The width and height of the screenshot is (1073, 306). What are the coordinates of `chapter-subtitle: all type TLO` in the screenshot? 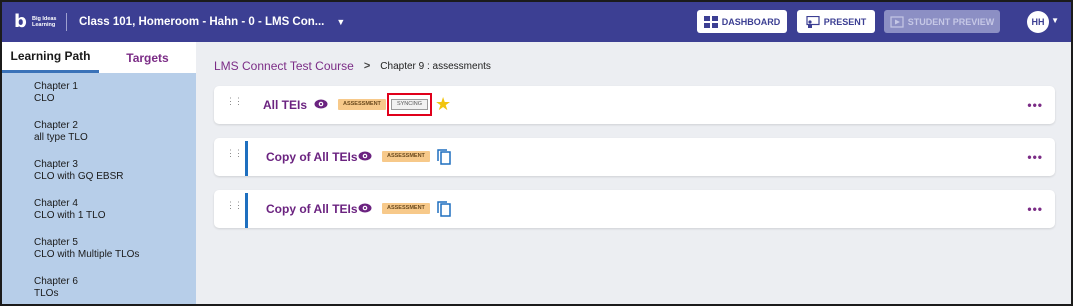 It's located at (61, 137).